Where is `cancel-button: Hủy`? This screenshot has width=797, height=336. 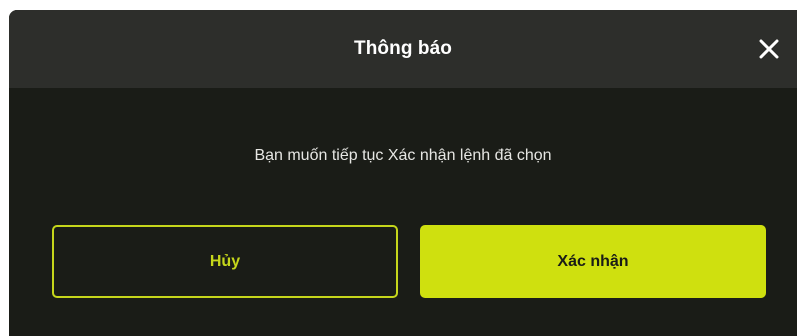
cancel-button: Hủy is located at coordinates (225, 261).